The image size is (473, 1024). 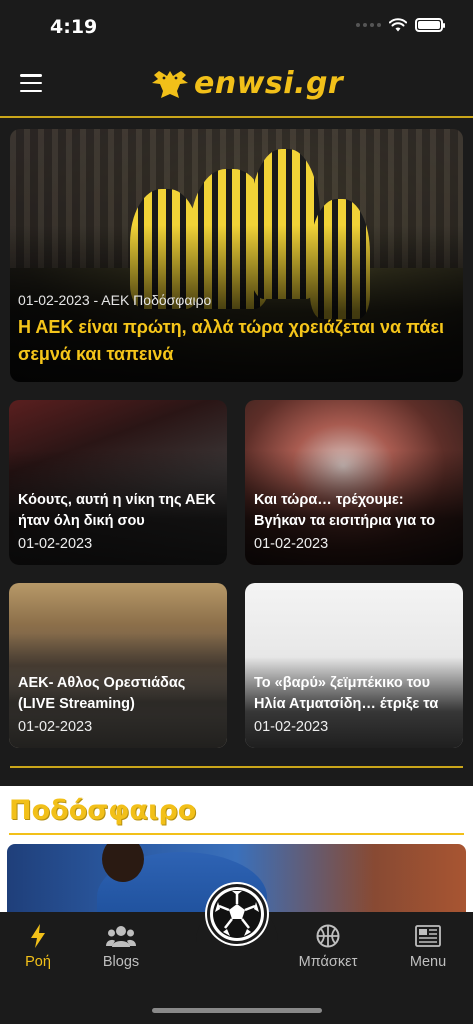 What do you see at coordinates (328, 962) in the screenshot?
I see `tab-label: Μπάσκετ` at bounding box center [328, 962].